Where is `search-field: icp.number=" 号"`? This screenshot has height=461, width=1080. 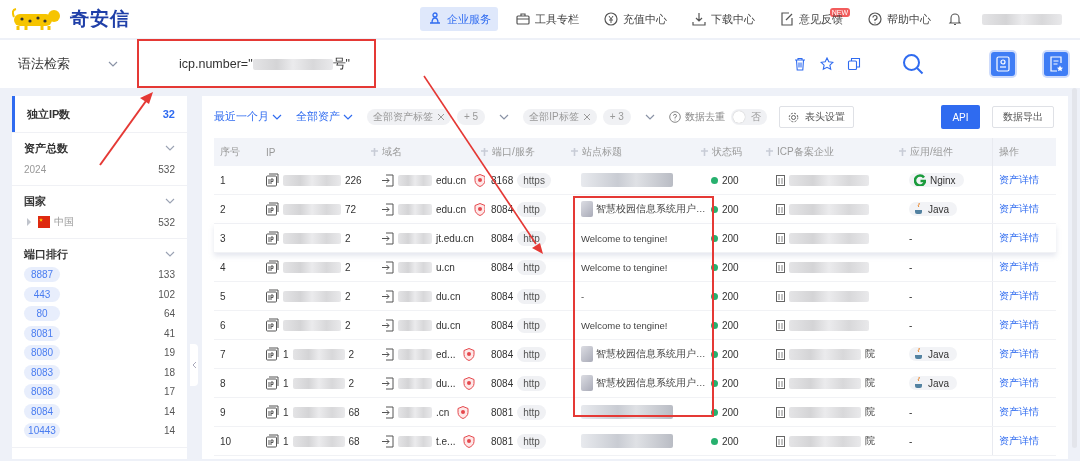
search-field: icp.number=" 号" is located at coordinates (279, 64).